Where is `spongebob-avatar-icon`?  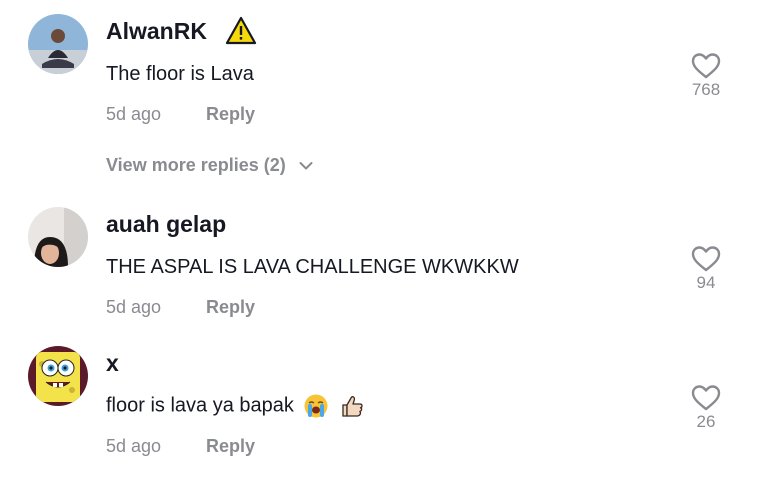
spongebob-avatar-icon is located at coordinates (58, 376).